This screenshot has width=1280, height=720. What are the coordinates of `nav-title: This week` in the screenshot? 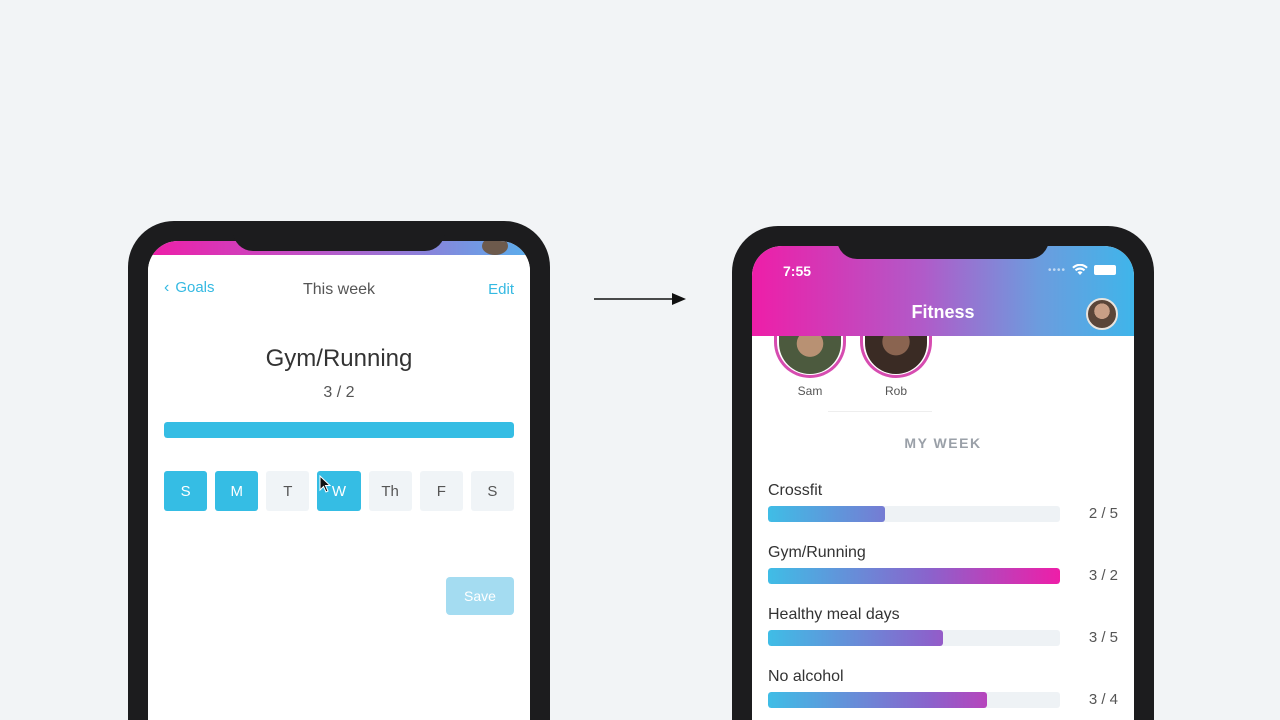 It's located at (339, 289).